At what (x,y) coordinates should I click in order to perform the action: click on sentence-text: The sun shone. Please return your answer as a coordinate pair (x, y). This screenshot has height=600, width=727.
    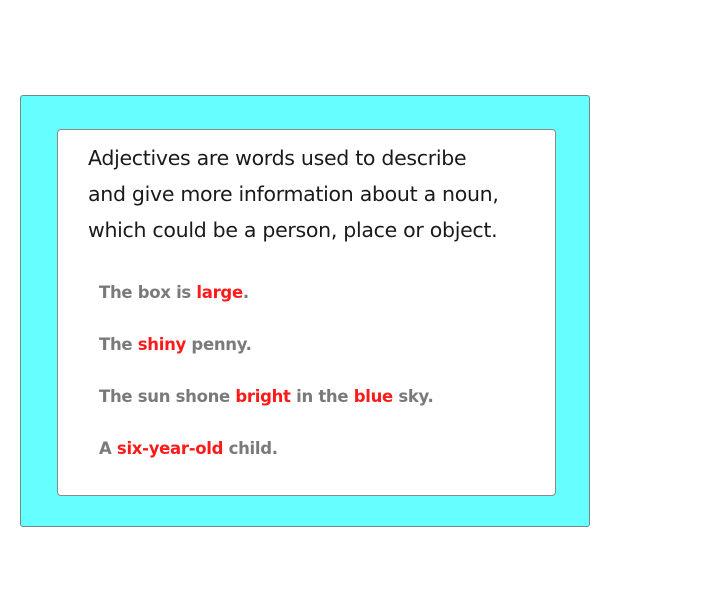
    Looking at the image, I should click on (167, 396).